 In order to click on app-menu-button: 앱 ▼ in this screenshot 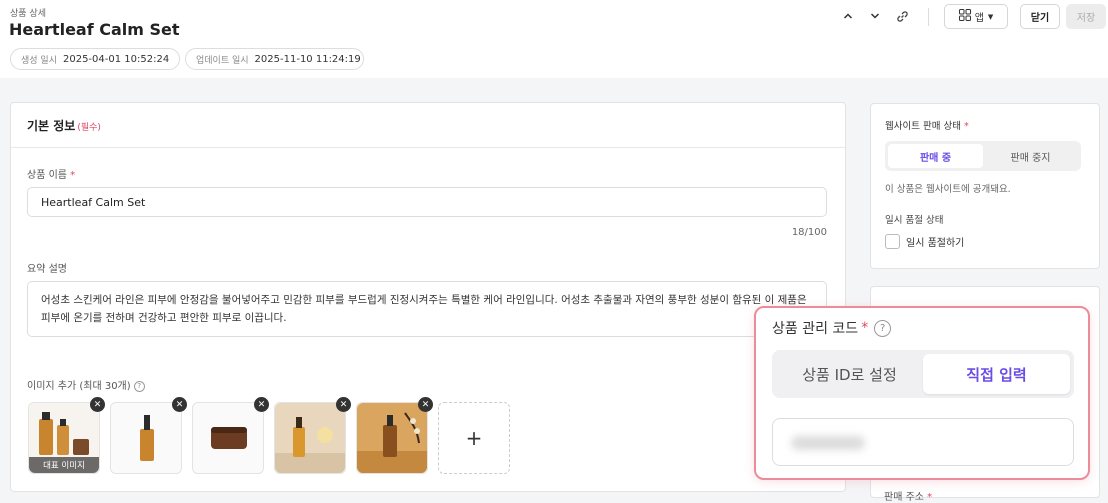, I will do `click(976, 16)`.